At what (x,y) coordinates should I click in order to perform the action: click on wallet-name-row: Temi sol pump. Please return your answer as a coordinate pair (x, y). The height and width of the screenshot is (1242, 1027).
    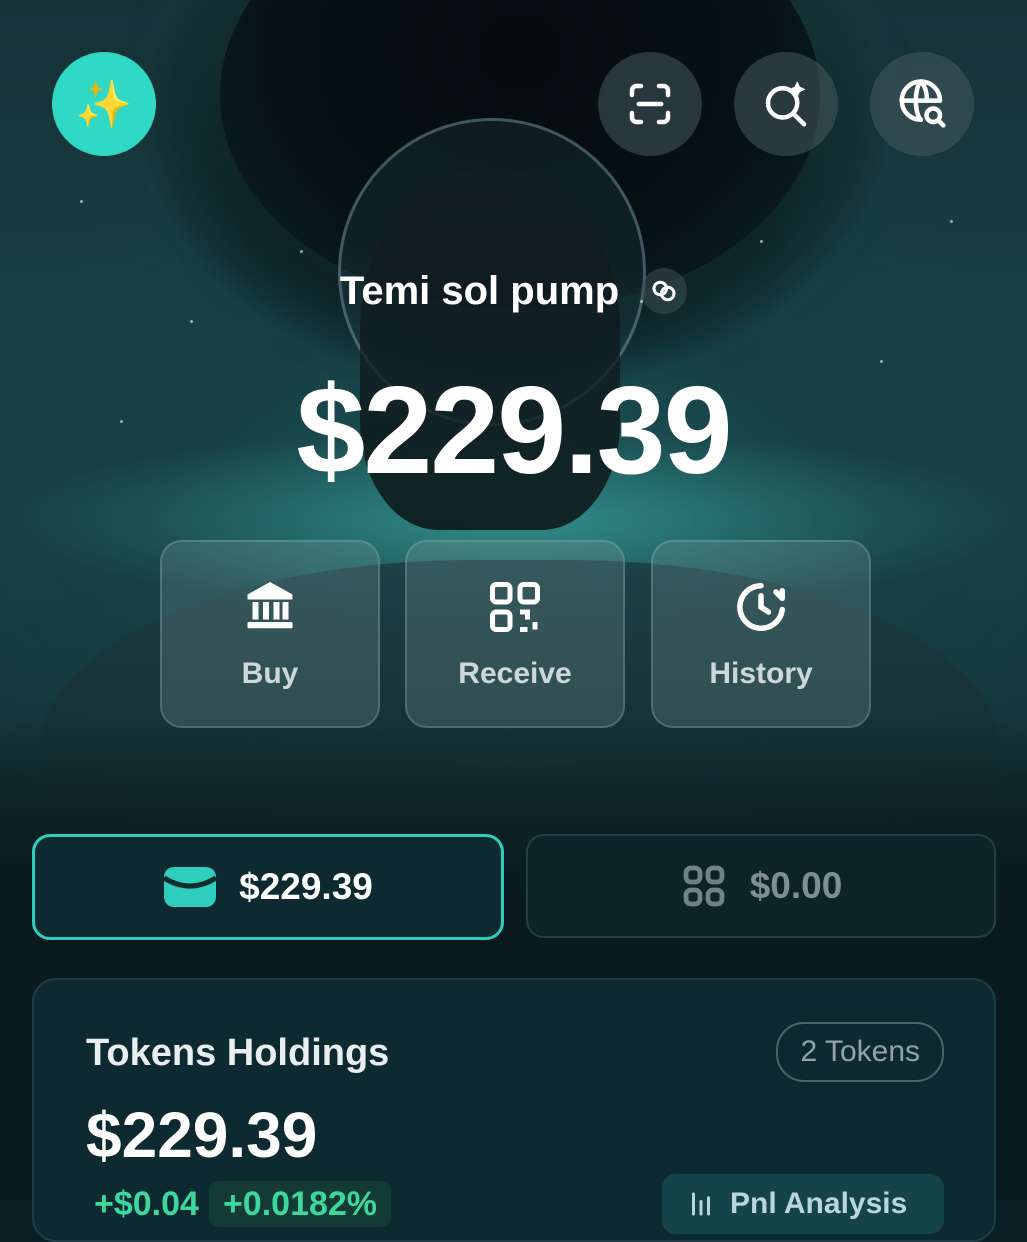
    Looking at the image, I should click on (513, 291).